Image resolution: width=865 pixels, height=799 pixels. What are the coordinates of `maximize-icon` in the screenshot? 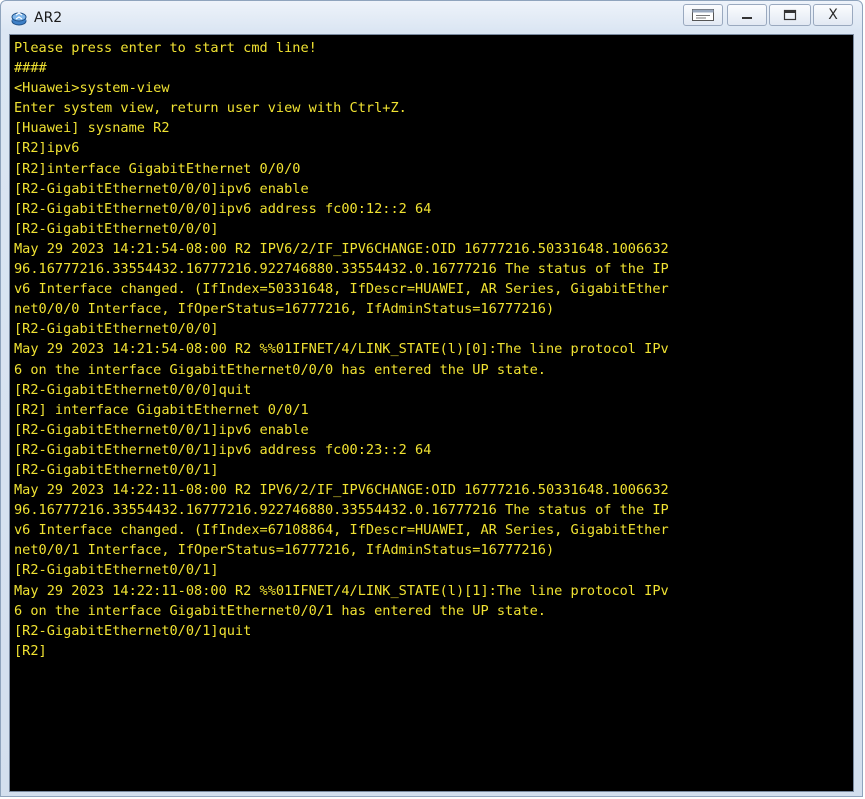 It's located at (790, 15).